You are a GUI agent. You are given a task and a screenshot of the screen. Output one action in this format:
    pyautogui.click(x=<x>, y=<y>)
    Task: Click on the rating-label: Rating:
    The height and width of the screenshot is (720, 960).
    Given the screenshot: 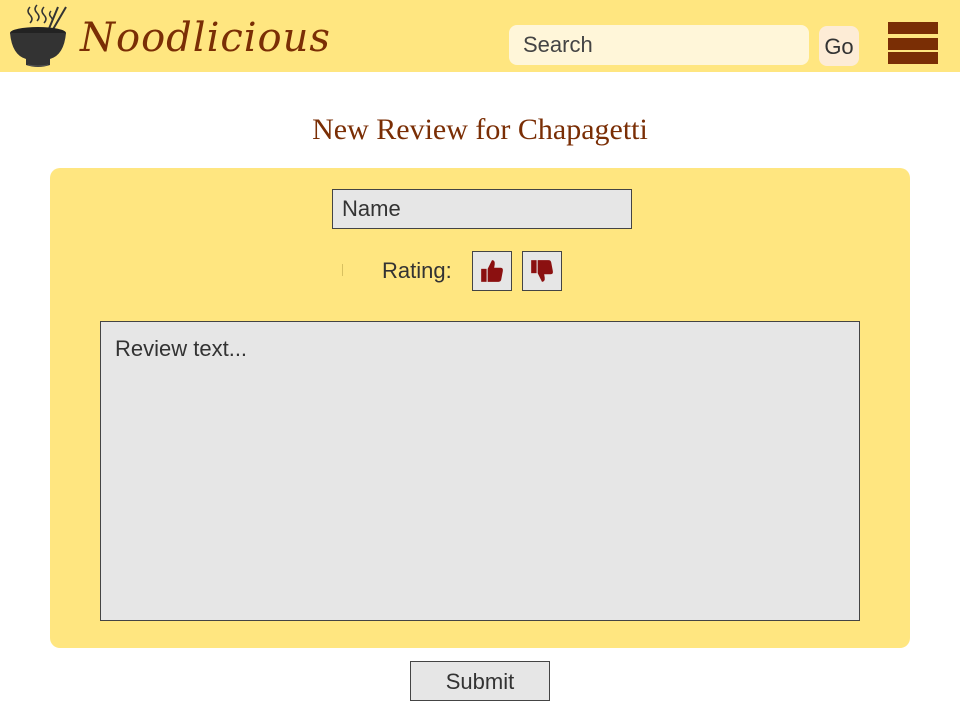 What is the action you would take?
    pyautogui.click(x=417, y=270)
    